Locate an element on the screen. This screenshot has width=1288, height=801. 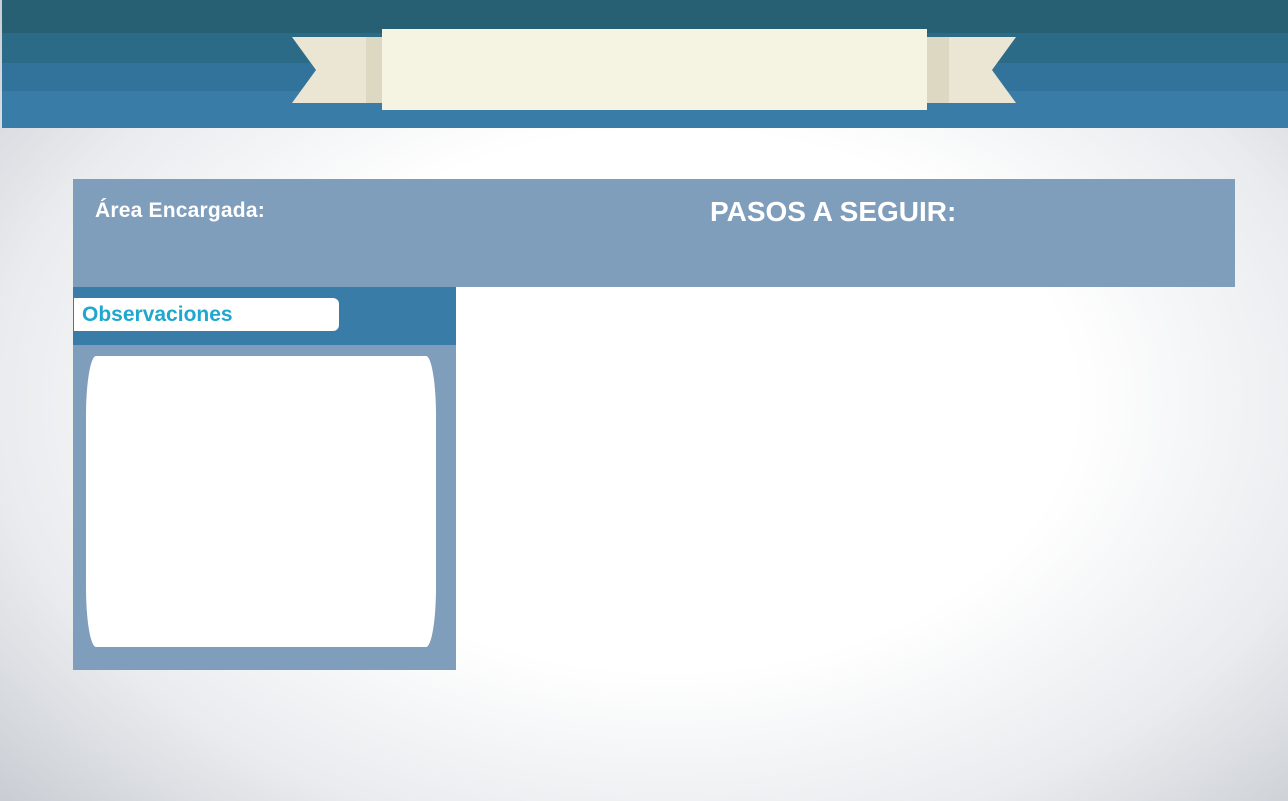
ribbon-text is located at coordinates (654, 69).